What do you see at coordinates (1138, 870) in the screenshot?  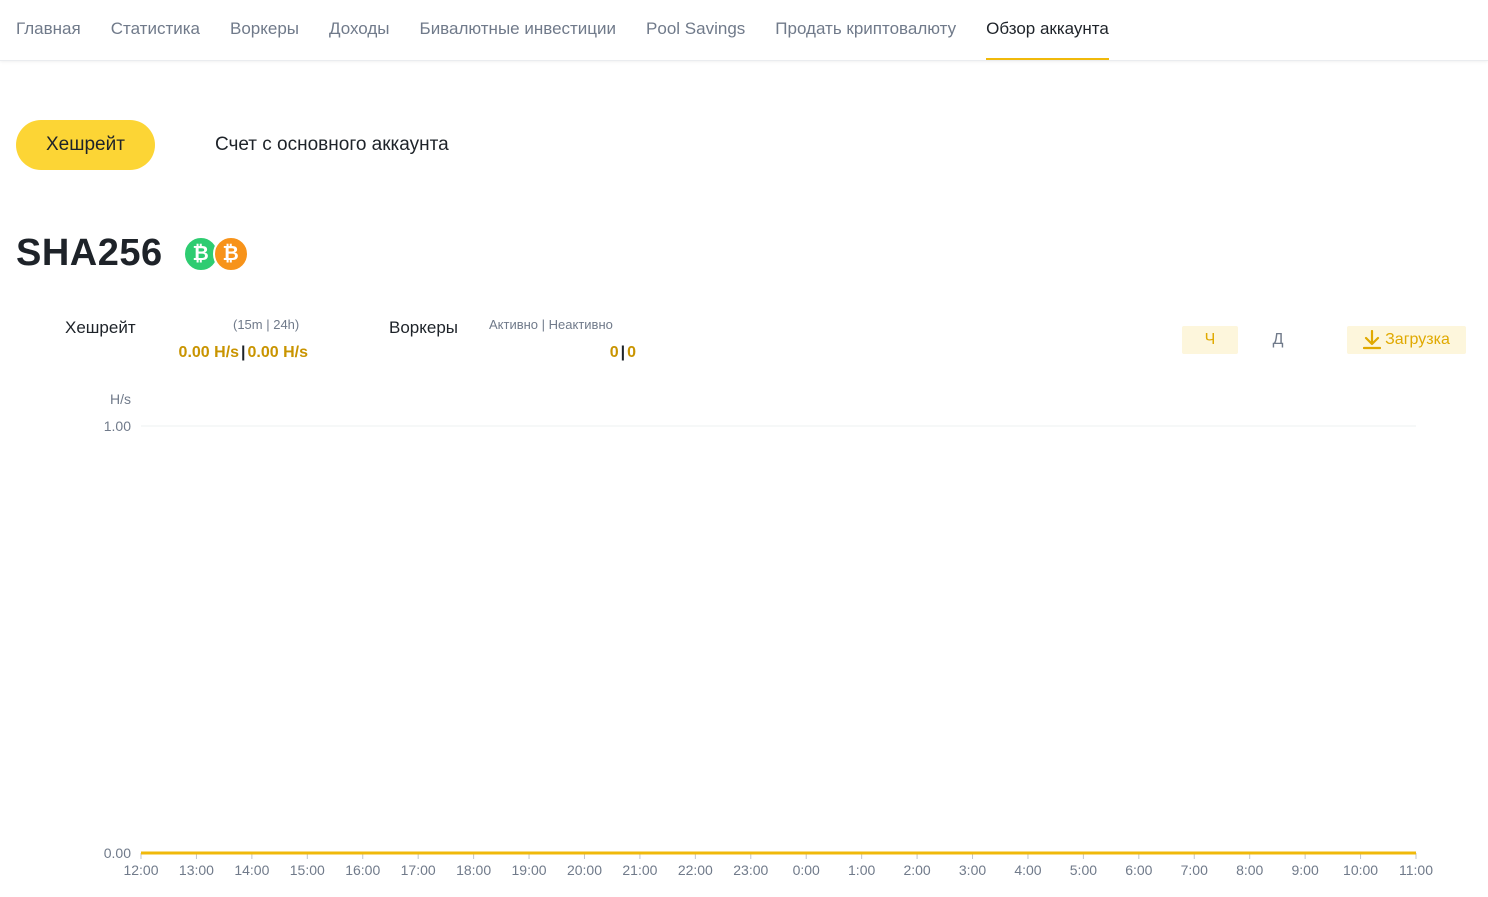 I see `x-tick-label-18: 6:00` at bounding box center [1138, 870].